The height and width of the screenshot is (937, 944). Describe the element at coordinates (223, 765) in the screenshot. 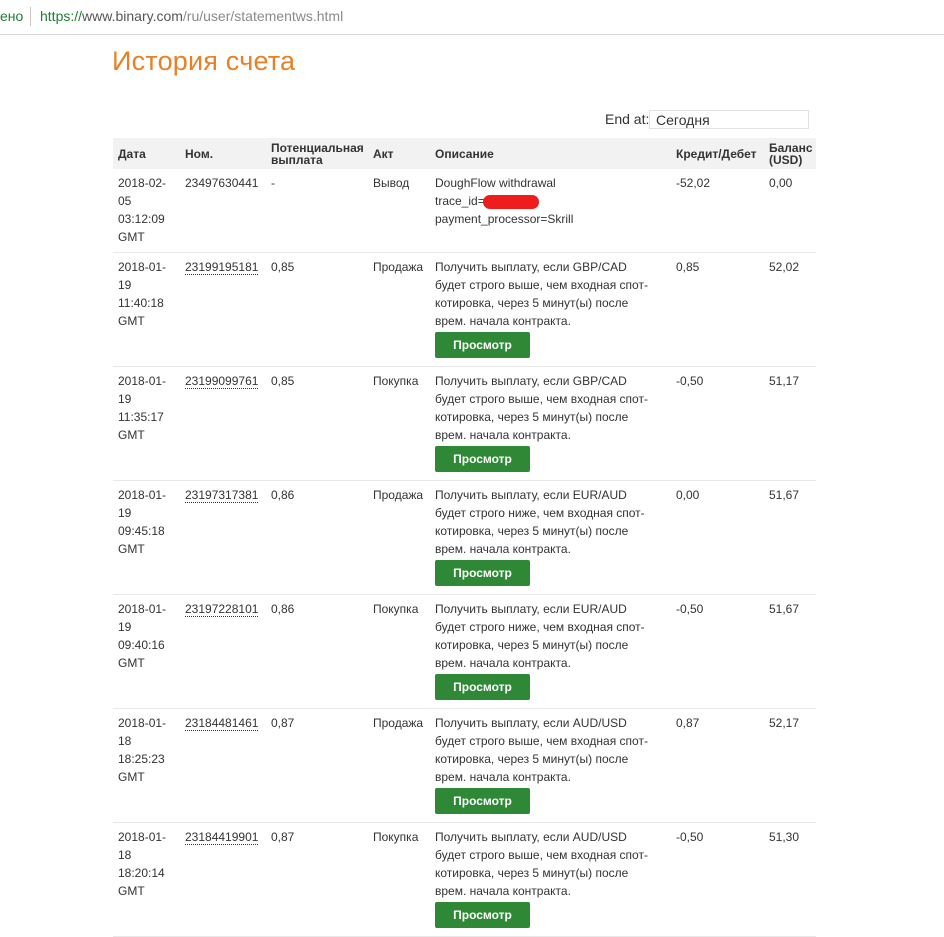

I see `ref-cell: 23184481461` at that location.